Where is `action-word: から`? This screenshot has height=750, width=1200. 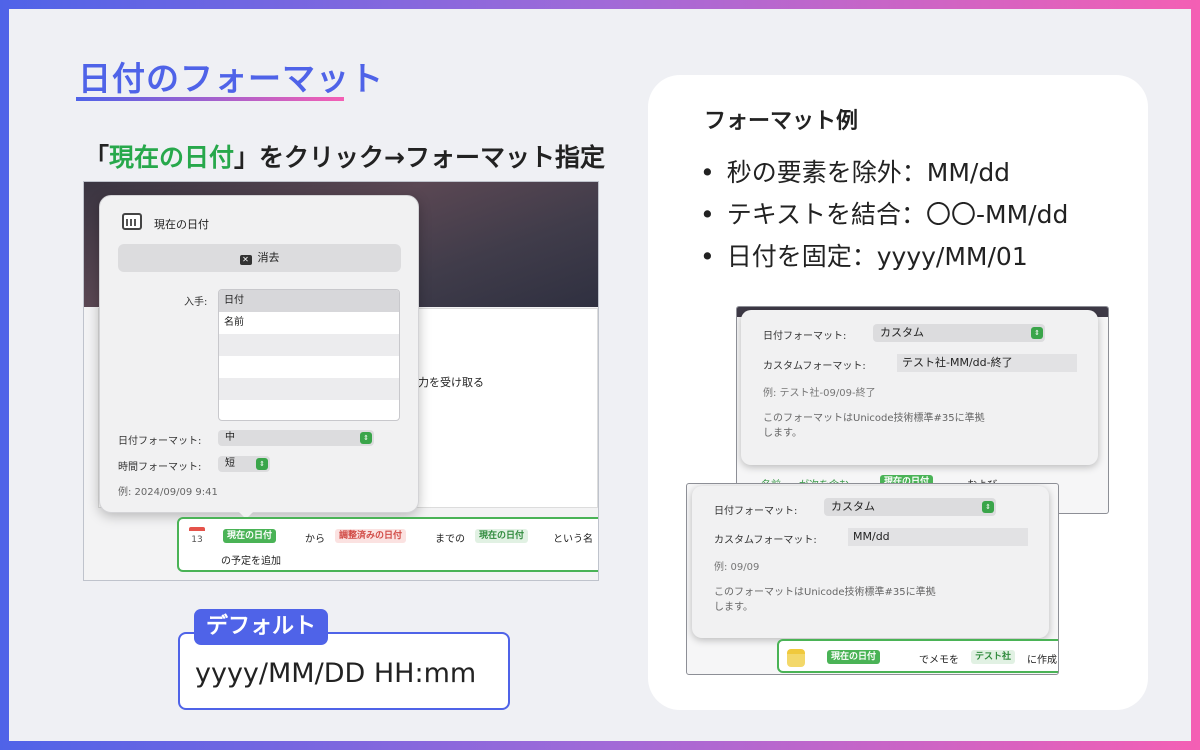
action-word: から is located at coordinates (315, 539).